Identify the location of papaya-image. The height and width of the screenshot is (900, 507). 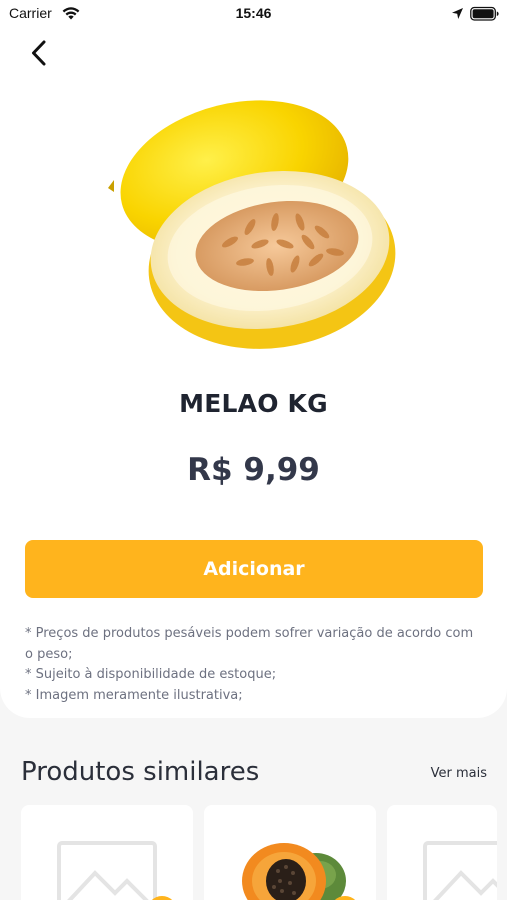
(294, 871).